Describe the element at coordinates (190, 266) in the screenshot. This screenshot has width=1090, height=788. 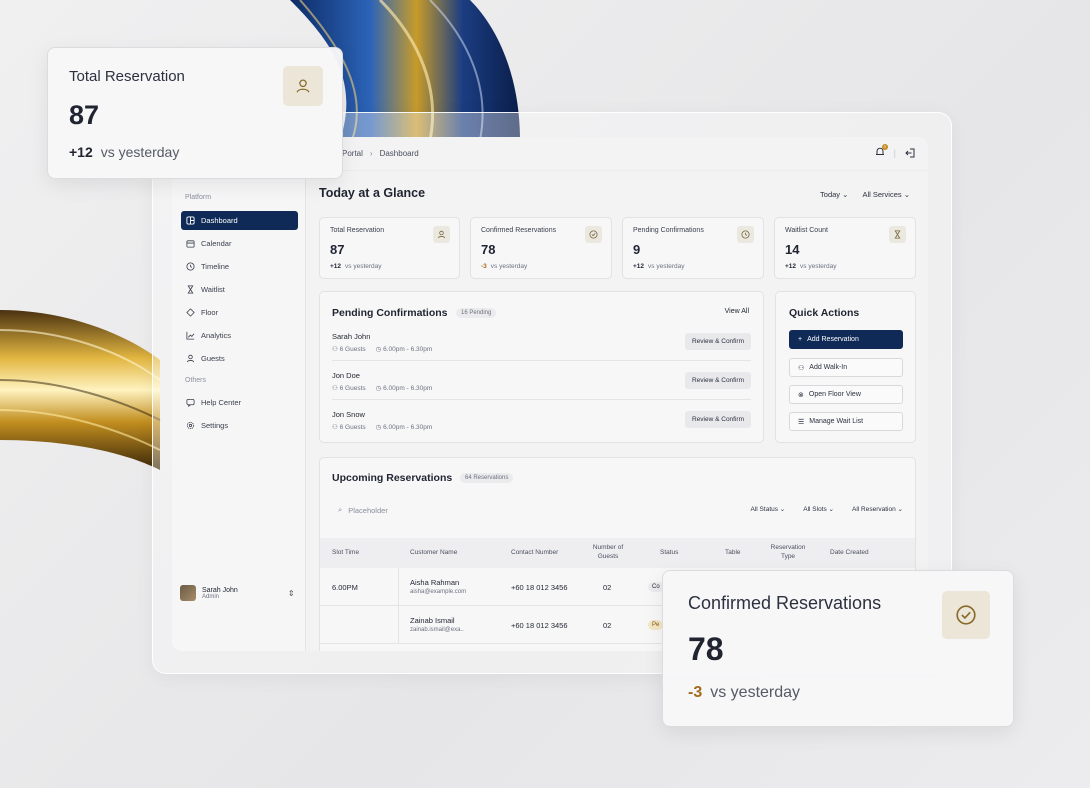
I see `clock-icon` at that location.